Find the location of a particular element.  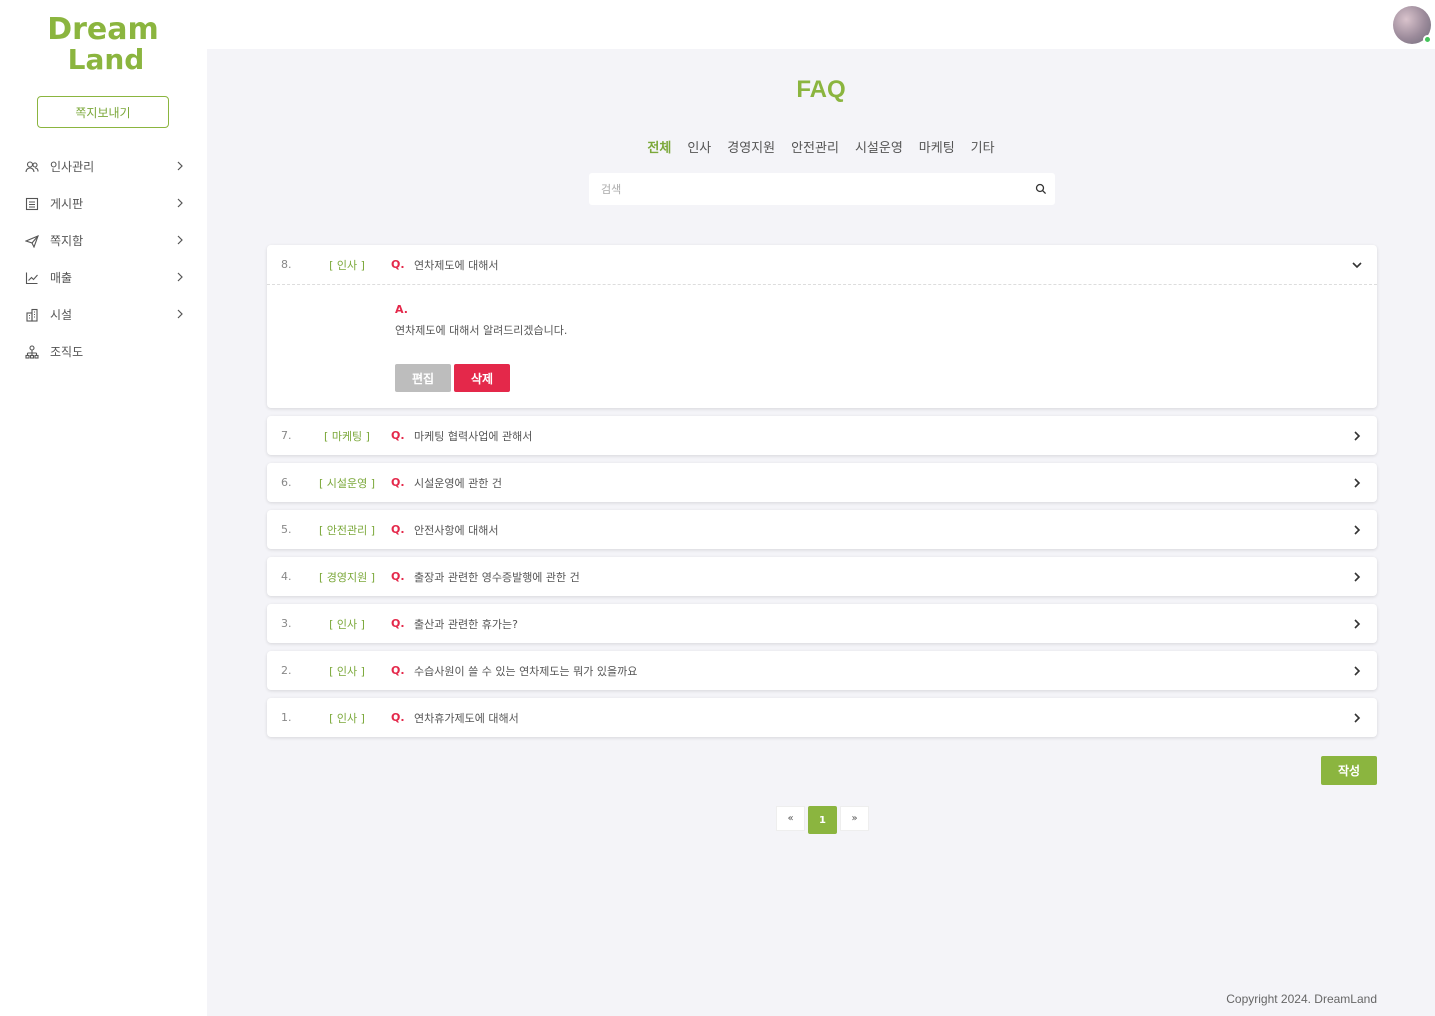

category-tabs: 전체 인사 경영지원 안전관리 시설운영 마케팅 기타 is located at coordinates (821, 146).